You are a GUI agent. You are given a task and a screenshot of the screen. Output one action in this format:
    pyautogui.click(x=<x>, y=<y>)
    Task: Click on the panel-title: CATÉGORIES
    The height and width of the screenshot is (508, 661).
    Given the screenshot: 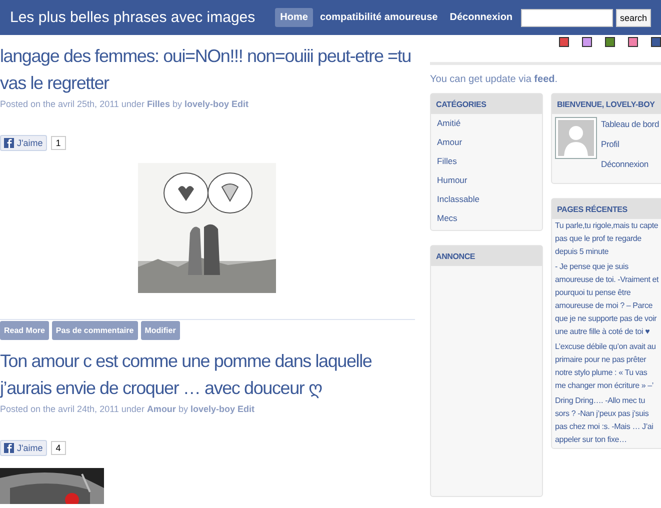 What is the action you would take?
    pyautogui.click(x=486, y=104)
    